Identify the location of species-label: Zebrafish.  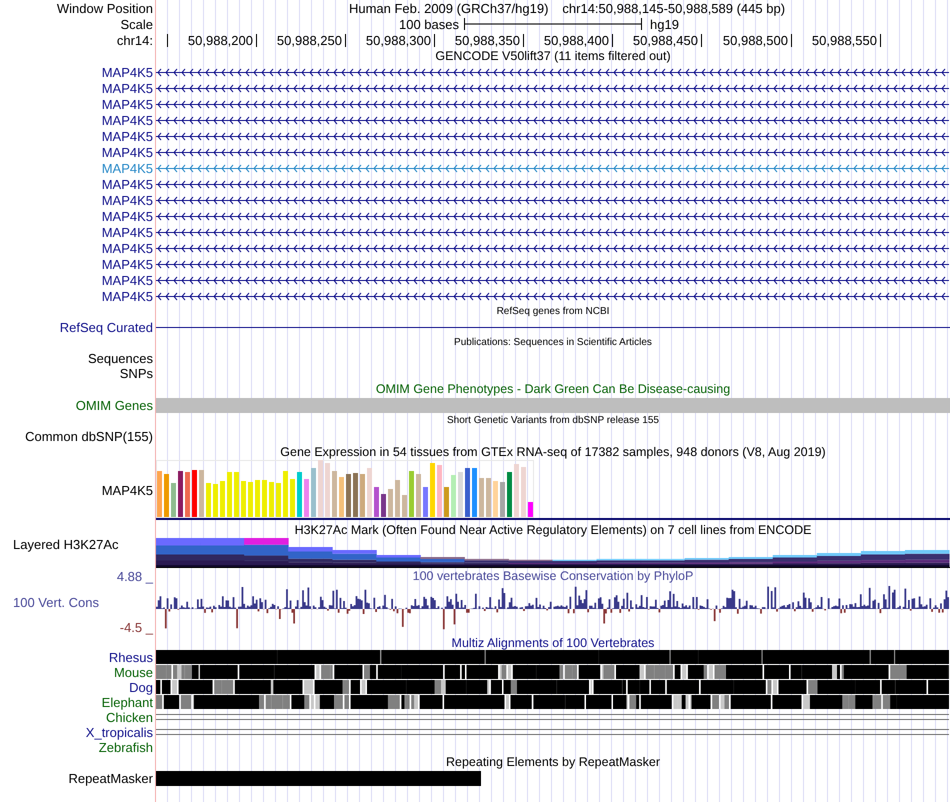
(125, 747).